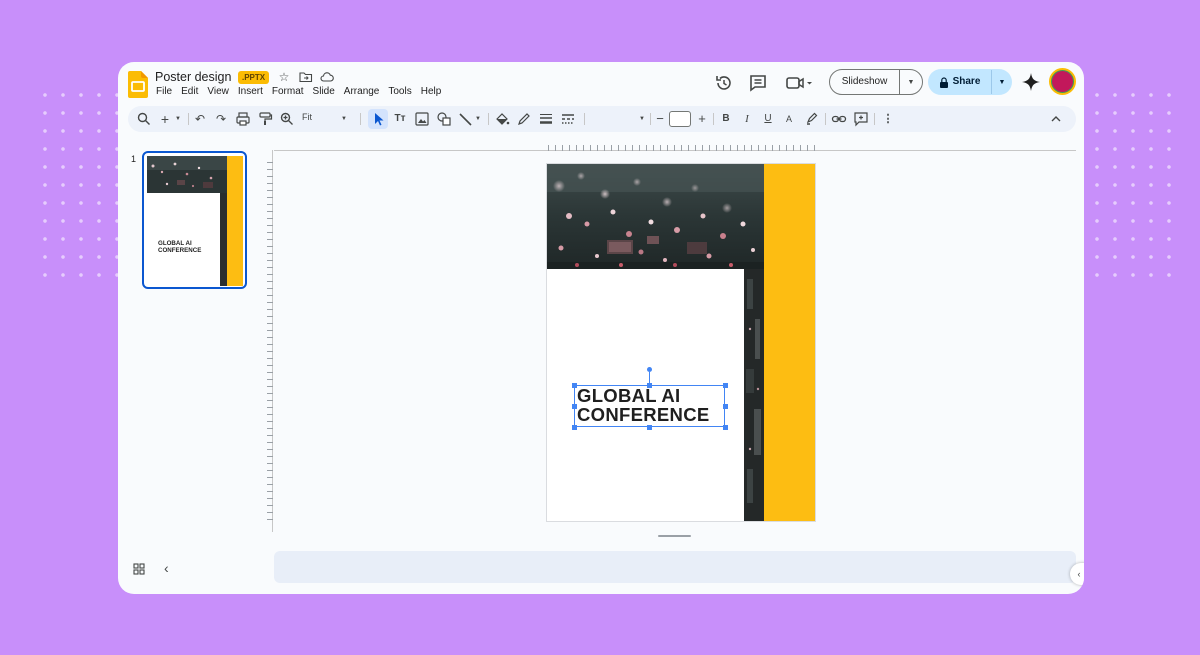  What do you see at coordinates (166, 568) in the screenshot?
I see `collapse-filmstrip-chevron-icon: ‹` at bounding box center [166, 568].